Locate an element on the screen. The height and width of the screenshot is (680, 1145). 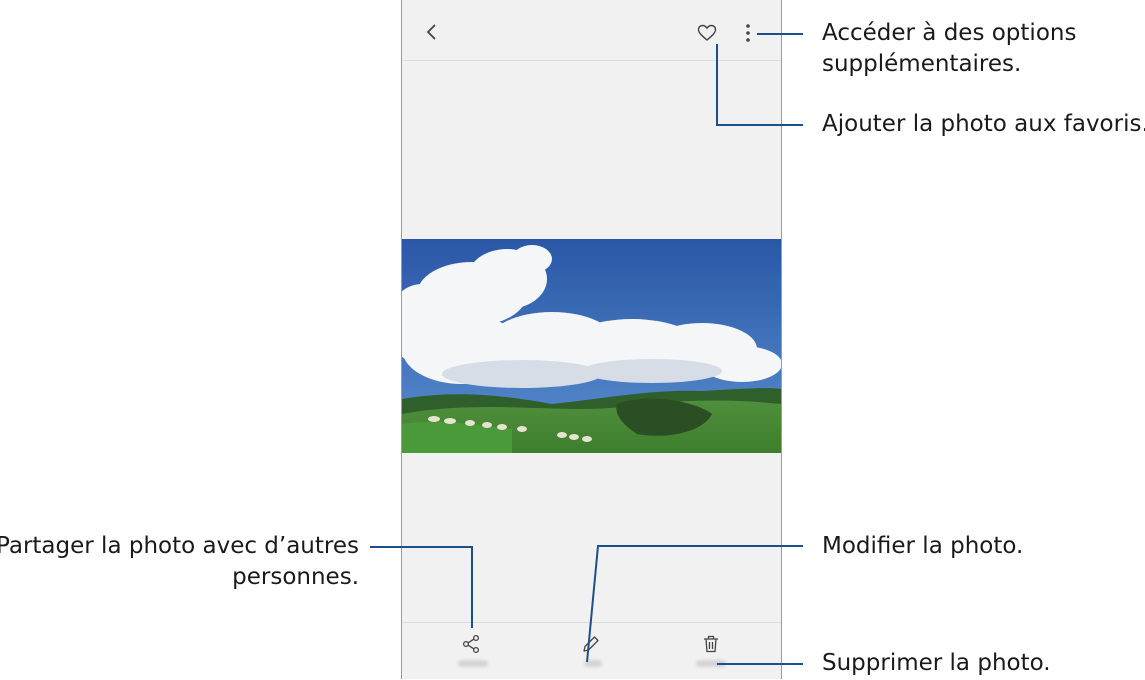
heart-icon is located at coordinates (707, 32).